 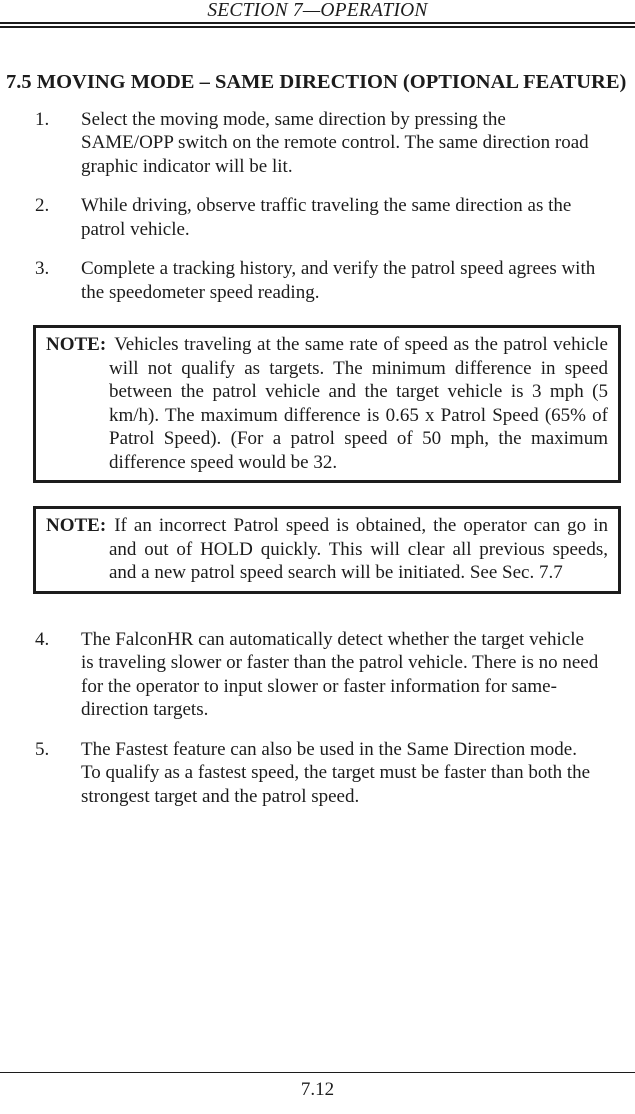 I want to click on list-item-number: 3., so click(x=42, y=269).